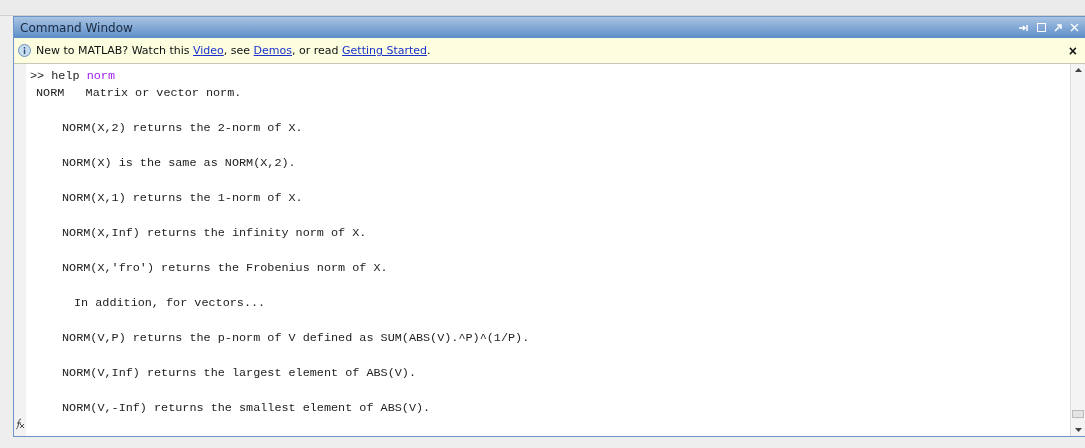 The width and height of the screenshot is (1085, 448). I want to click on help-text-line: NORM(X,2) returns the 2-norm of X., so click(182, 128).